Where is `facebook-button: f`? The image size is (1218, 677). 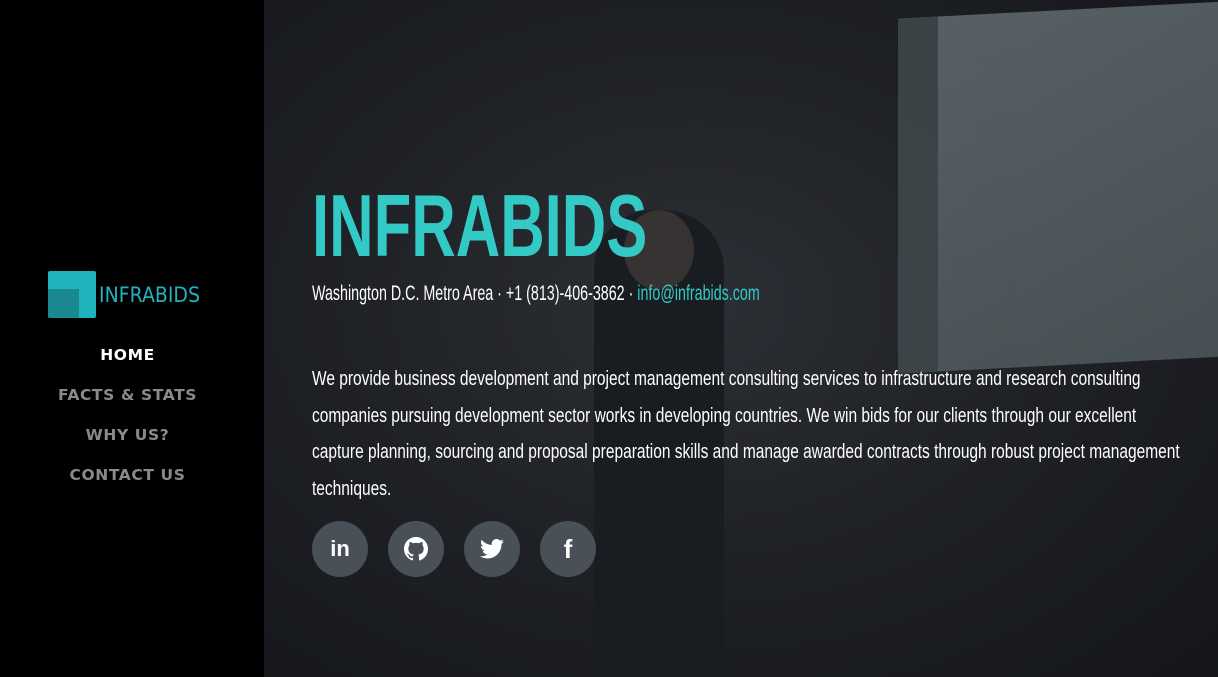
facebook-button: f is located at coordinates (568, 549).